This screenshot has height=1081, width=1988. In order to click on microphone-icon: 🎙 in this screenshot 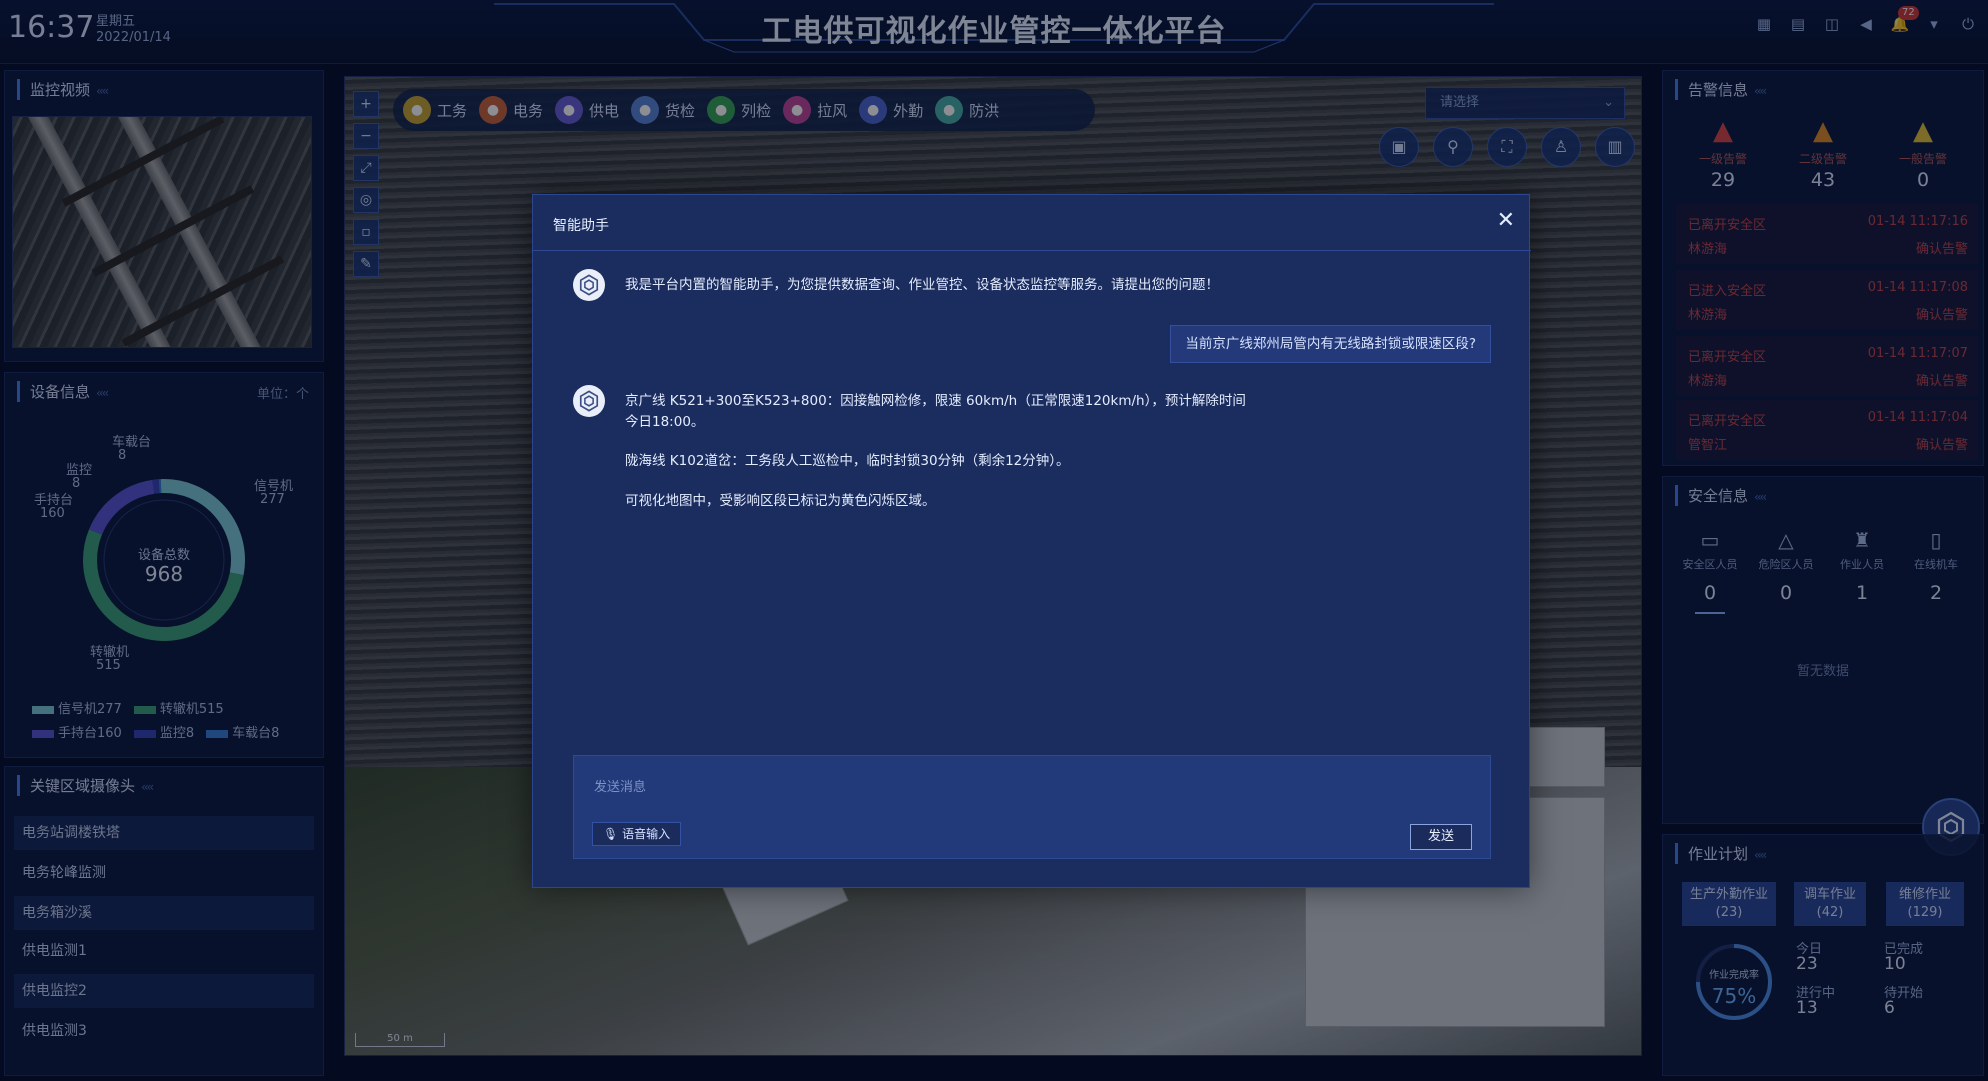, I will do `click(611, 834)`.